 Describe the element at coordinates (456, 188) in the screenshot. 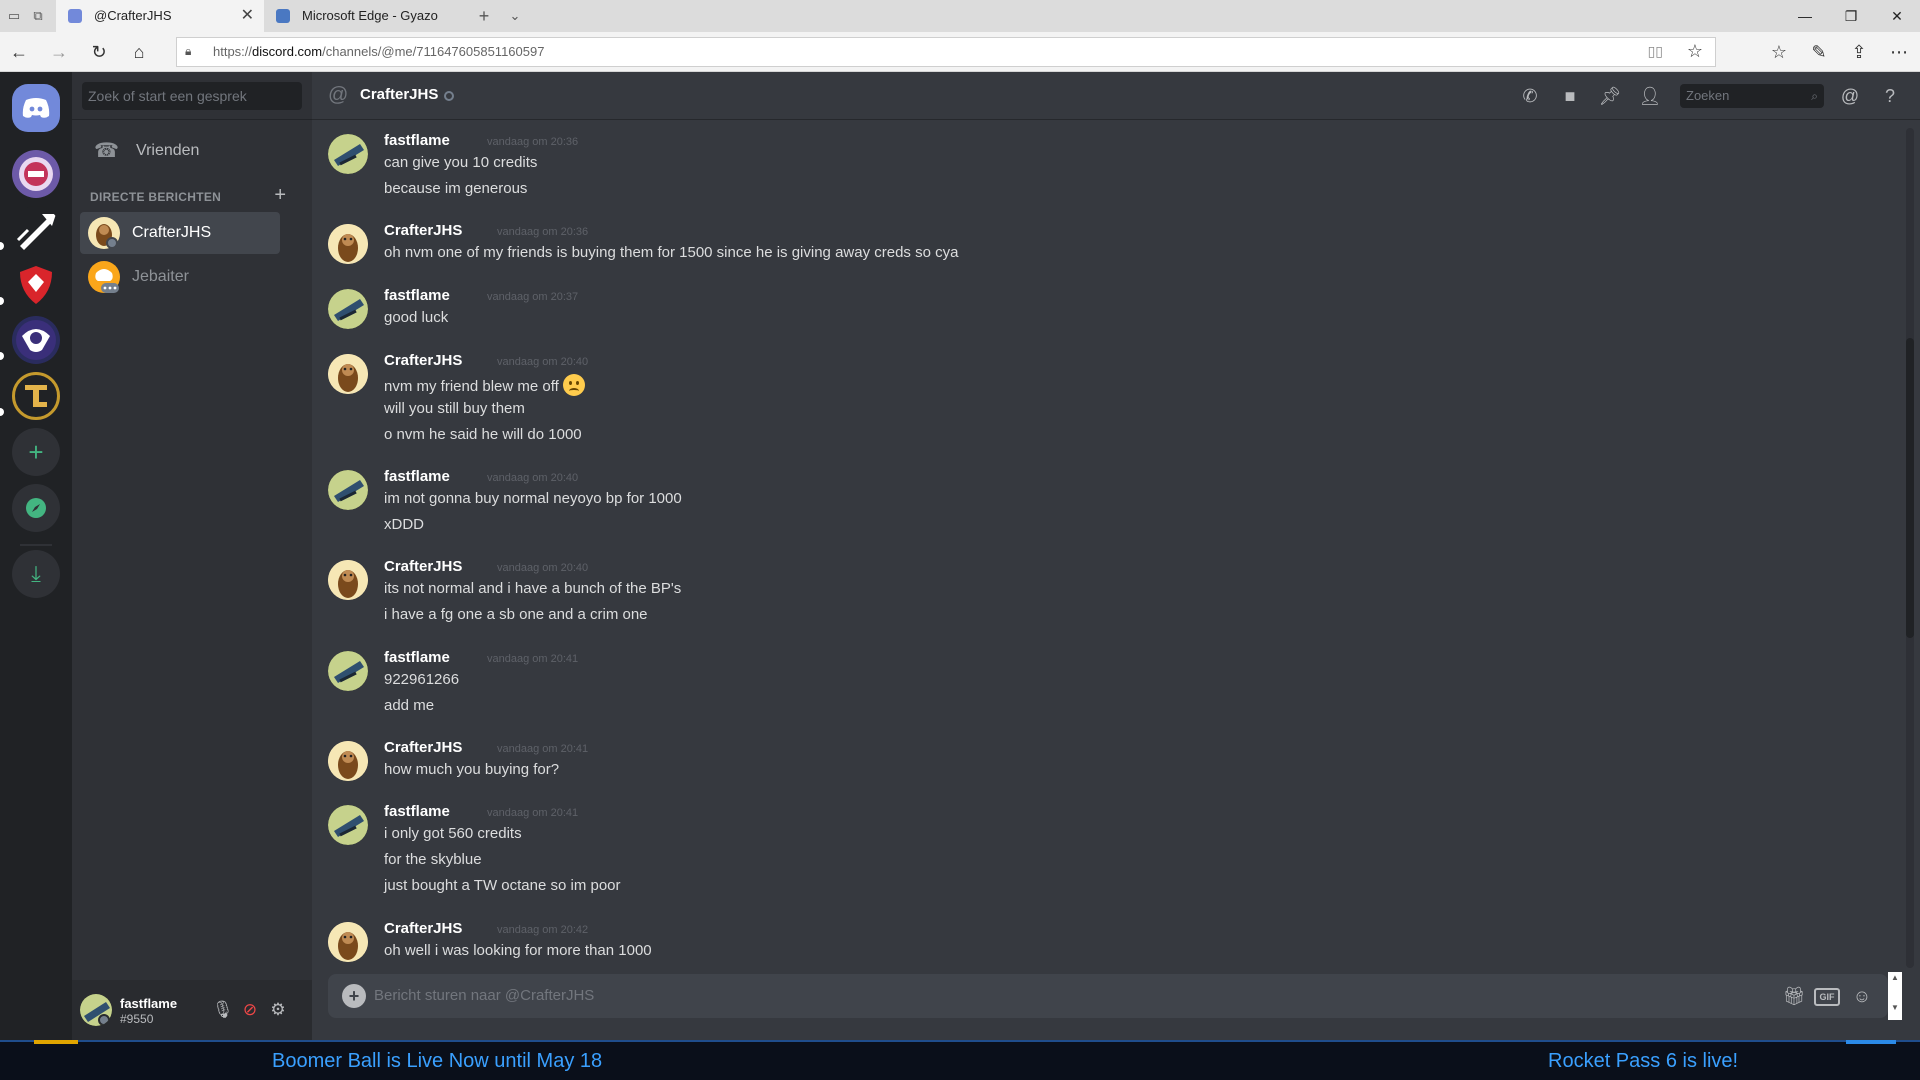

I see `message-text: because im generous` at that location.